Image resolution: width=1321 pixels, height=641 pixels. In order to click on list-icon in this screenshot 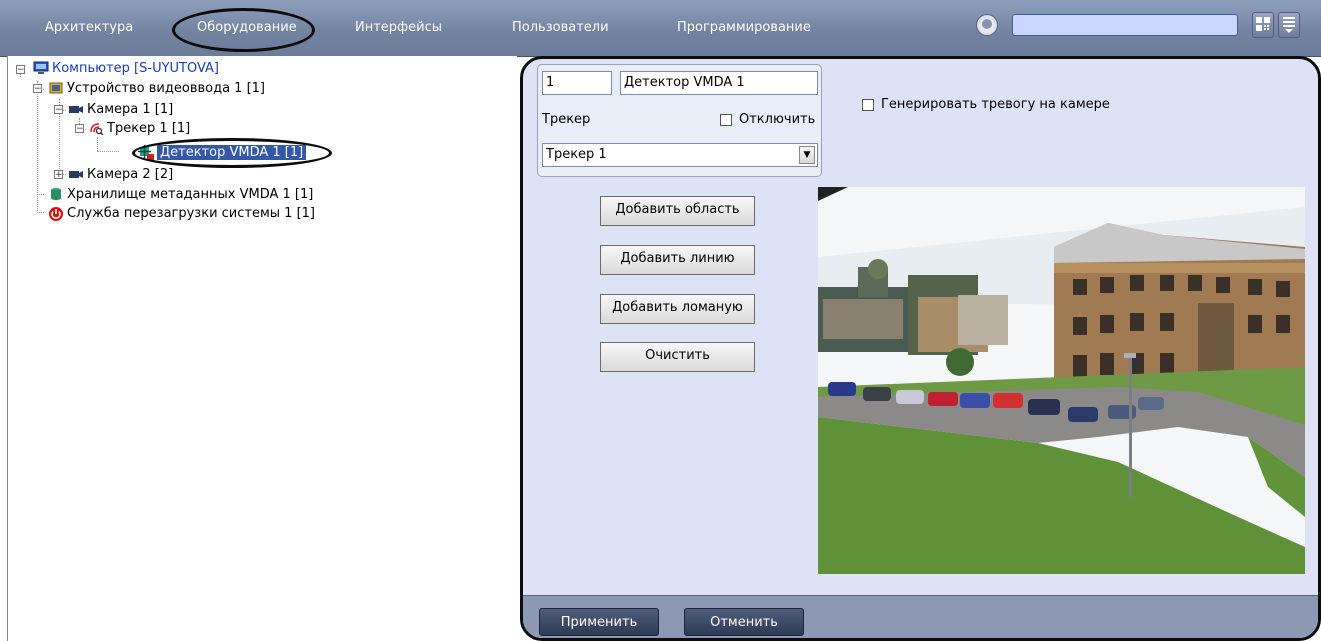, I will do `click(1289, 25)`.